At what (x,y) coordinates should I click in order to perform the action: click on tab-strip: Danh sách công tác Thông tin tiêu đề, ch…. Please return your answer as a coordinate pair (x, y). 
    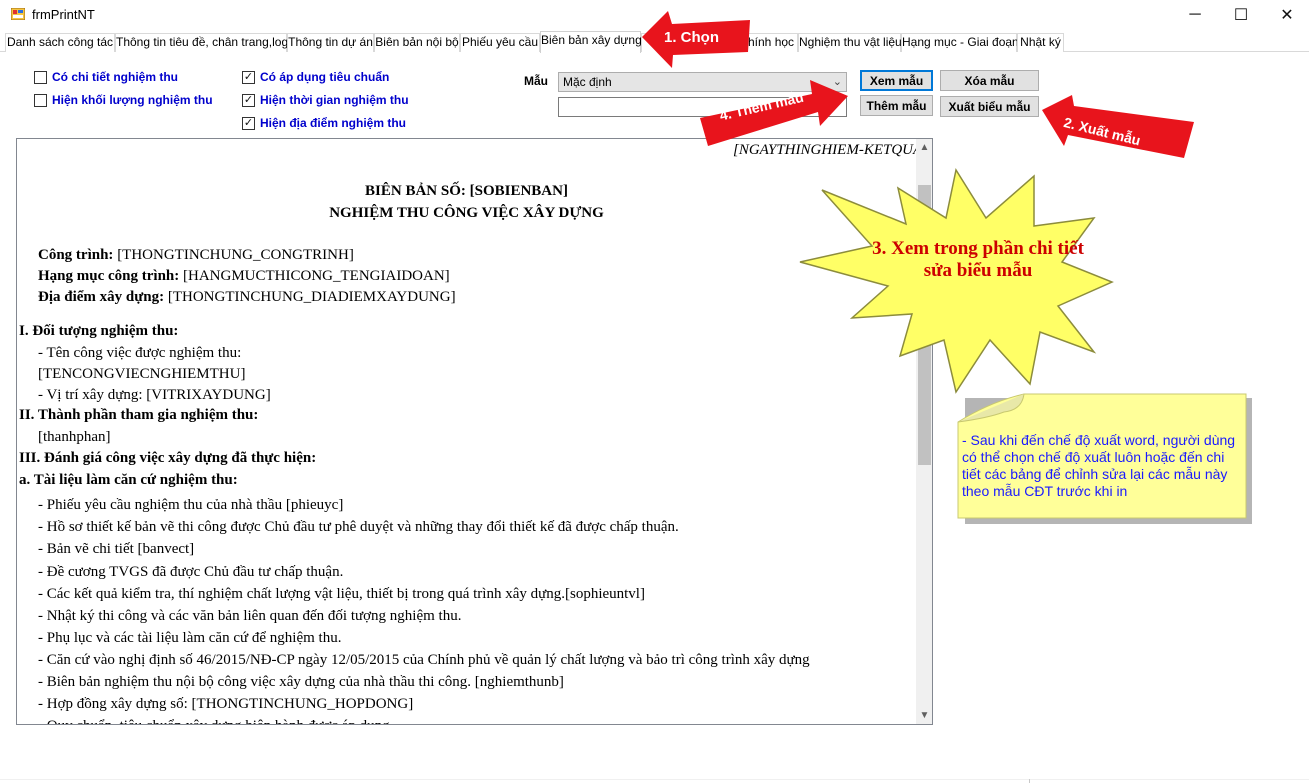
    Looking at the image, I should click on (654, 42).